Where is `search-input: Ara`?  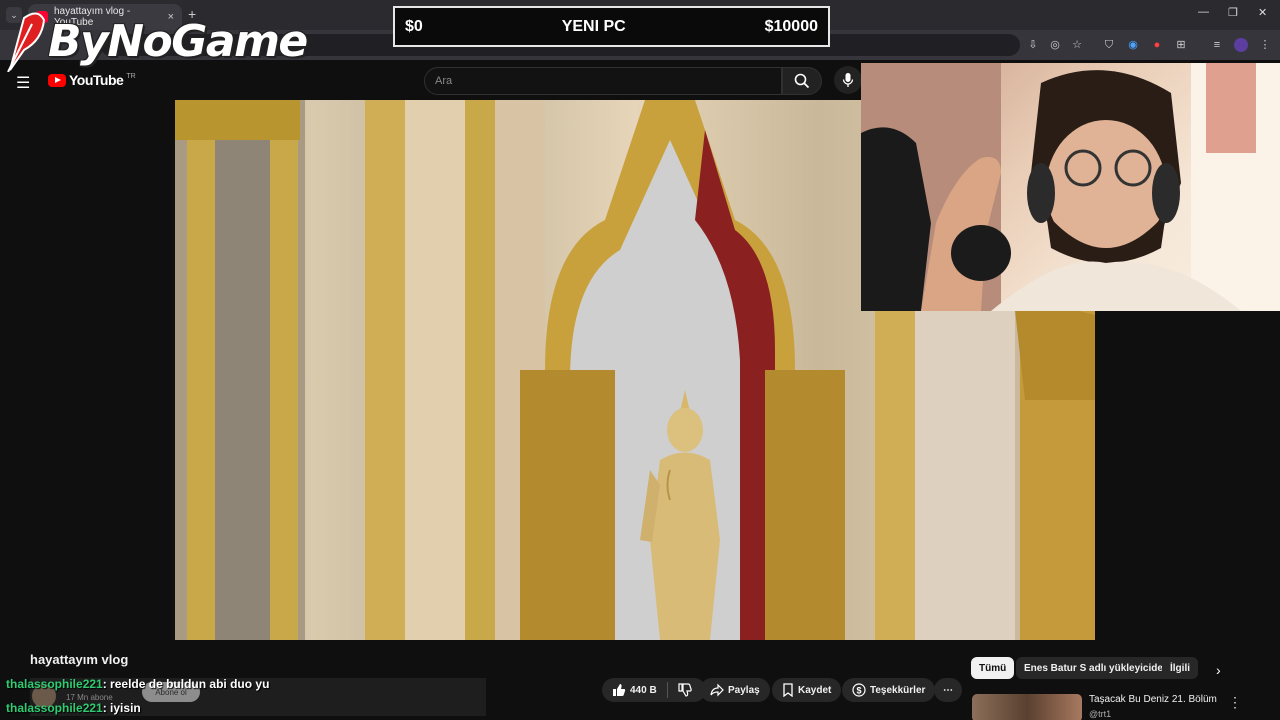
search-input: Ara is located at coordinates (603, 81).